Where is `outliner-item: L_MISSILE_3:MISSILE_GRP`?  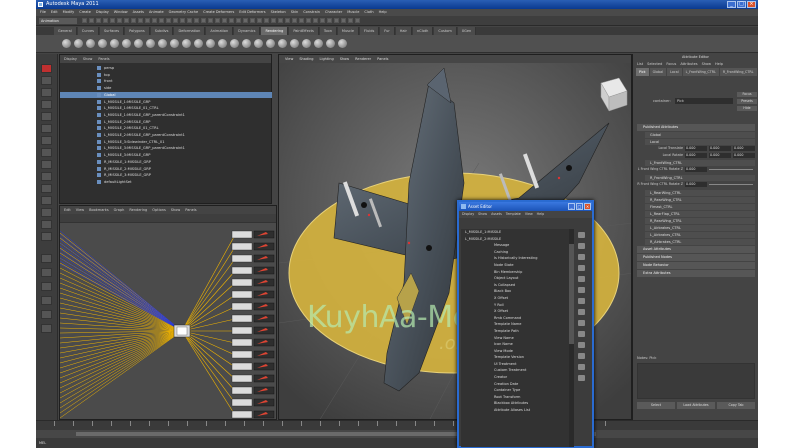 outliner-item: L_MISSILE_3:MISSILE_GRP is located at coordinates (166, 155).